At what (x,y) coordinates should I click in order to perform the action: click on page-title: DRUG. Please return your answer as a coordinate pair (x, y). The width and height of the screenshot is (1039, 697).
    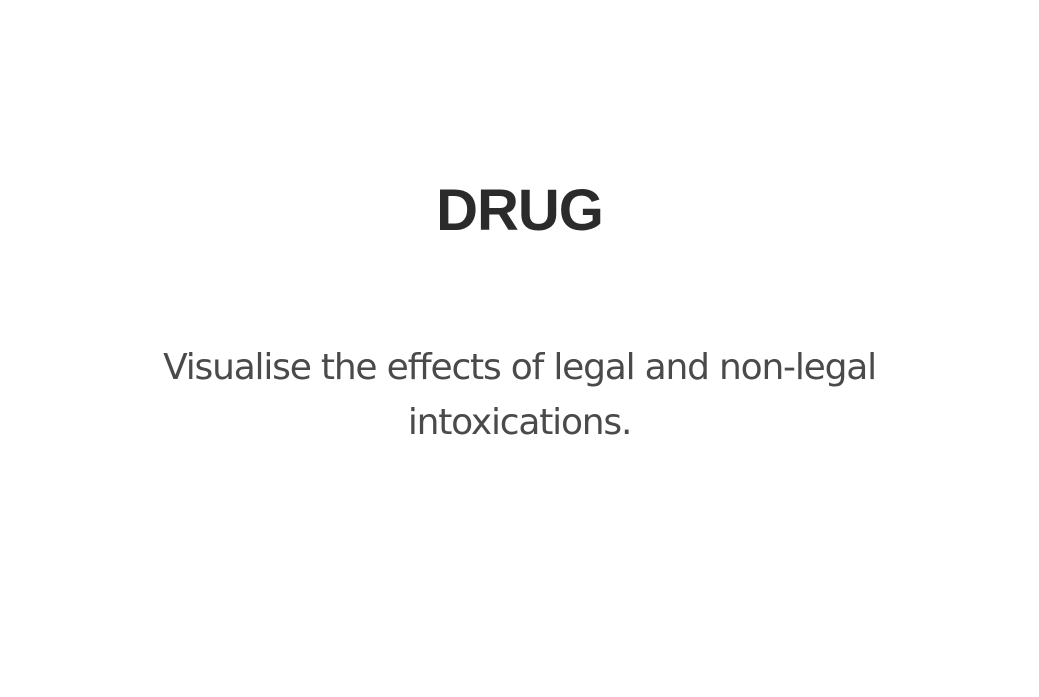
    Looking at the image, I should click on (520, 210).